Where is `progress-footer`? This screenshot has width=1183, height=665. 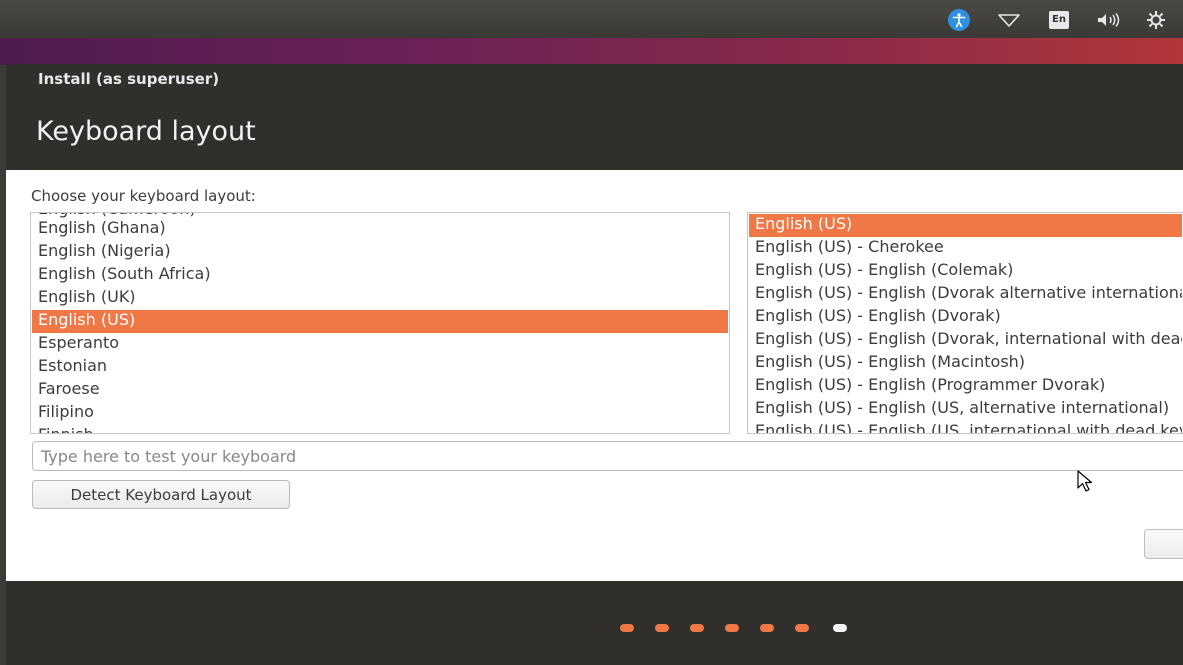 progress-footer is located at coordinates (594, 623).